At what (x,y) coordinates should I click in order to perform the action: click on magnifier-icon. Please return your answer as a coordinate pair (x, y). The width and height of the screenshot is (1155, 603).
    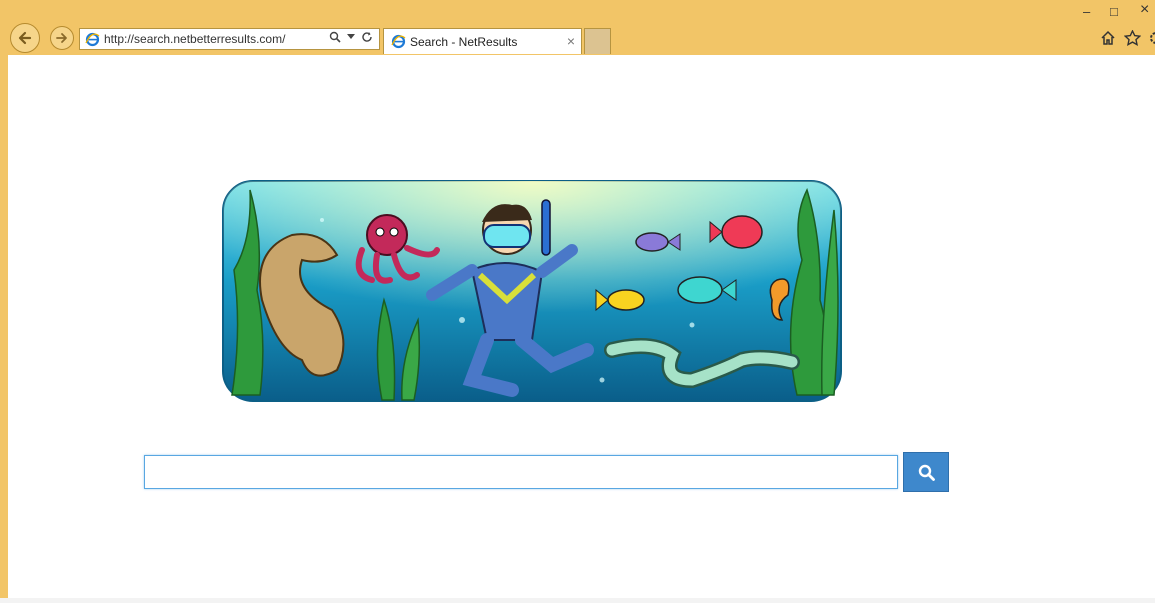
    Looking at the image, I should click on (926, 472).